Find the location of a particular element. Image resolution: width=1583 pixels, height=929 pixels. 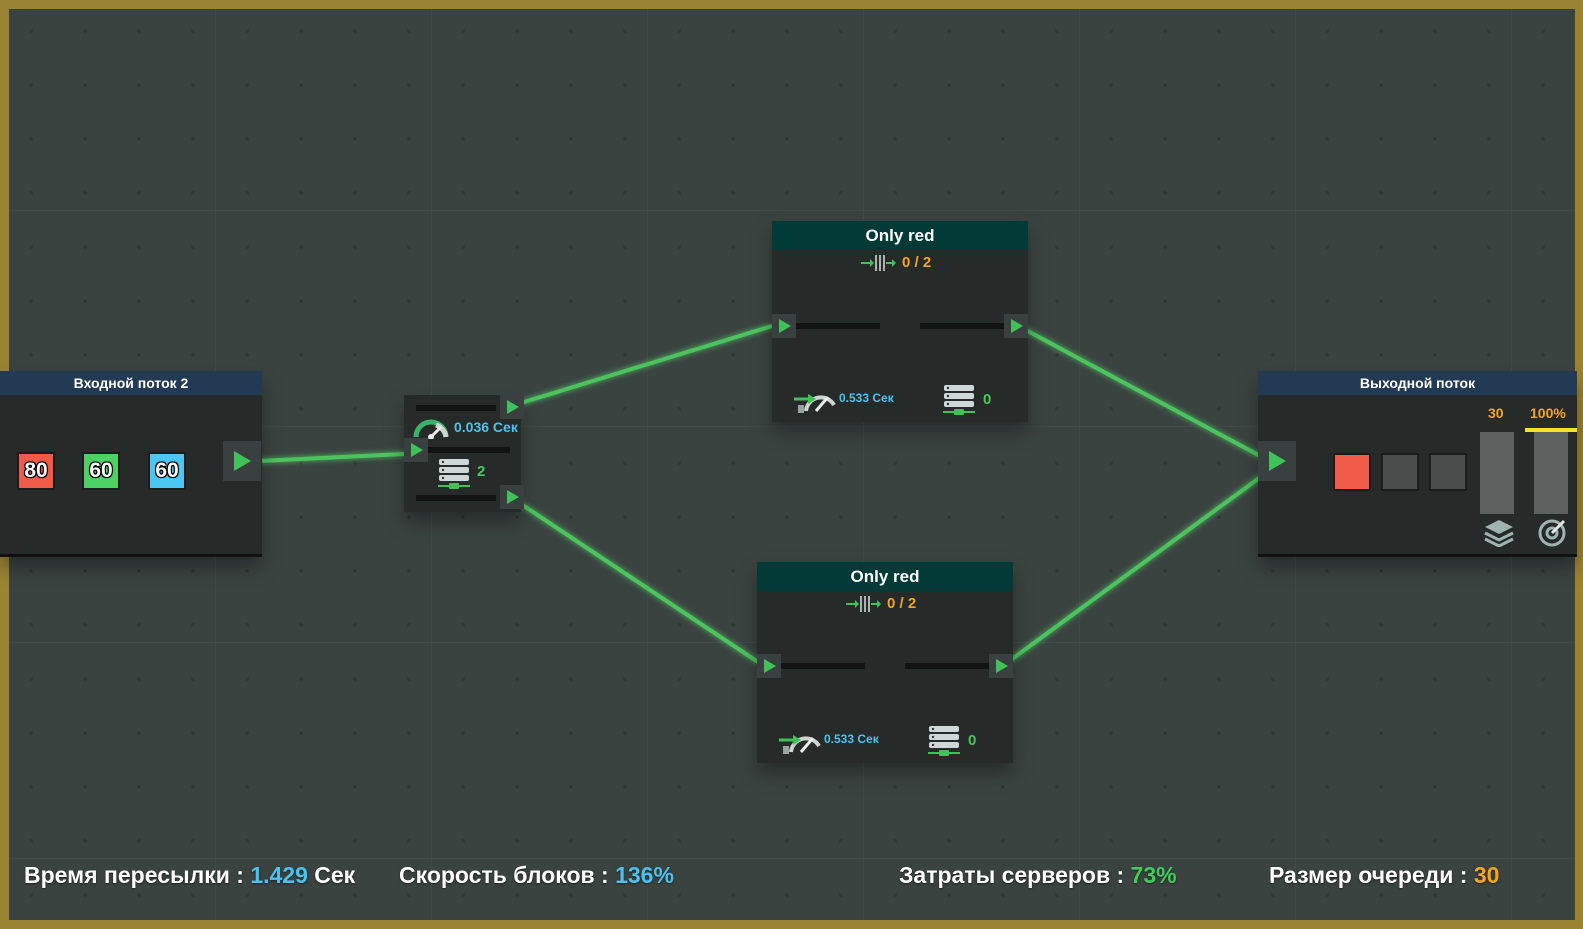

filter-bottom-server-count: 0 is located at coordinates (972, 740).